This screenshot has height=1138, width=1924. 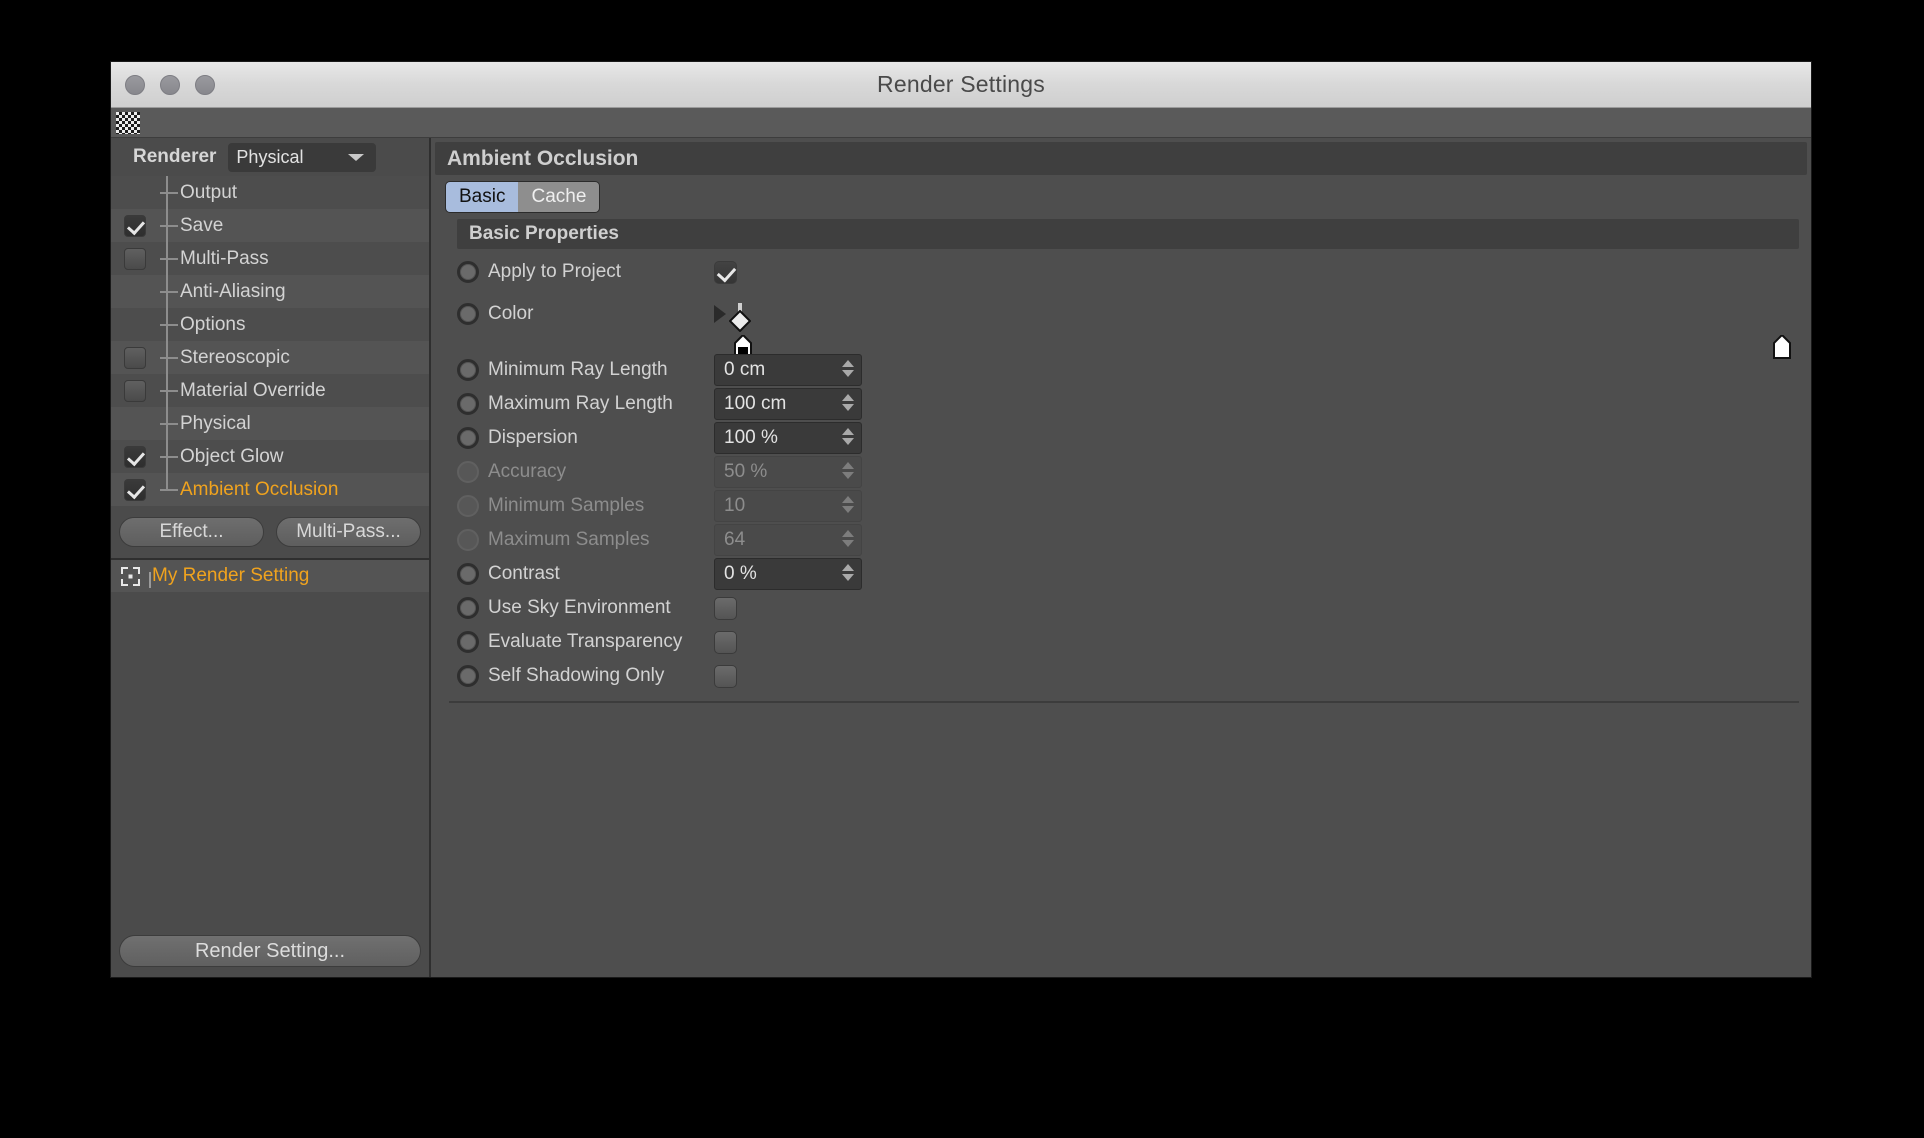 What do you see at coordinates (1128, 234) in the screenshot?
I see `section-header: Basic Properties` at bounding box center [1128, 234].